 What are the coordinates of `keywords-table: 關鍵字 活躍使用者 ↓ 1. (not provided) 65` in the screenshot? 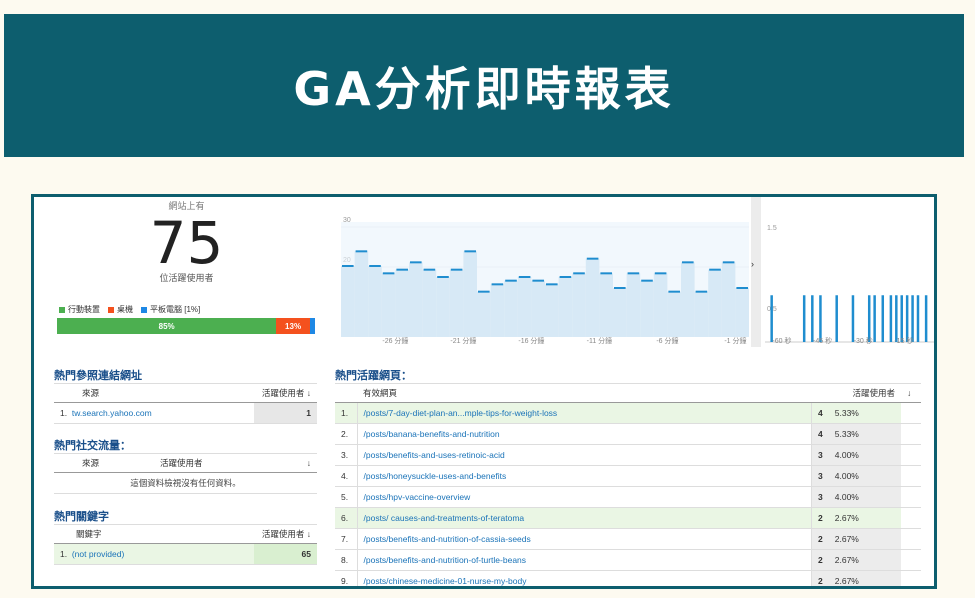 It's located at (185, 544).